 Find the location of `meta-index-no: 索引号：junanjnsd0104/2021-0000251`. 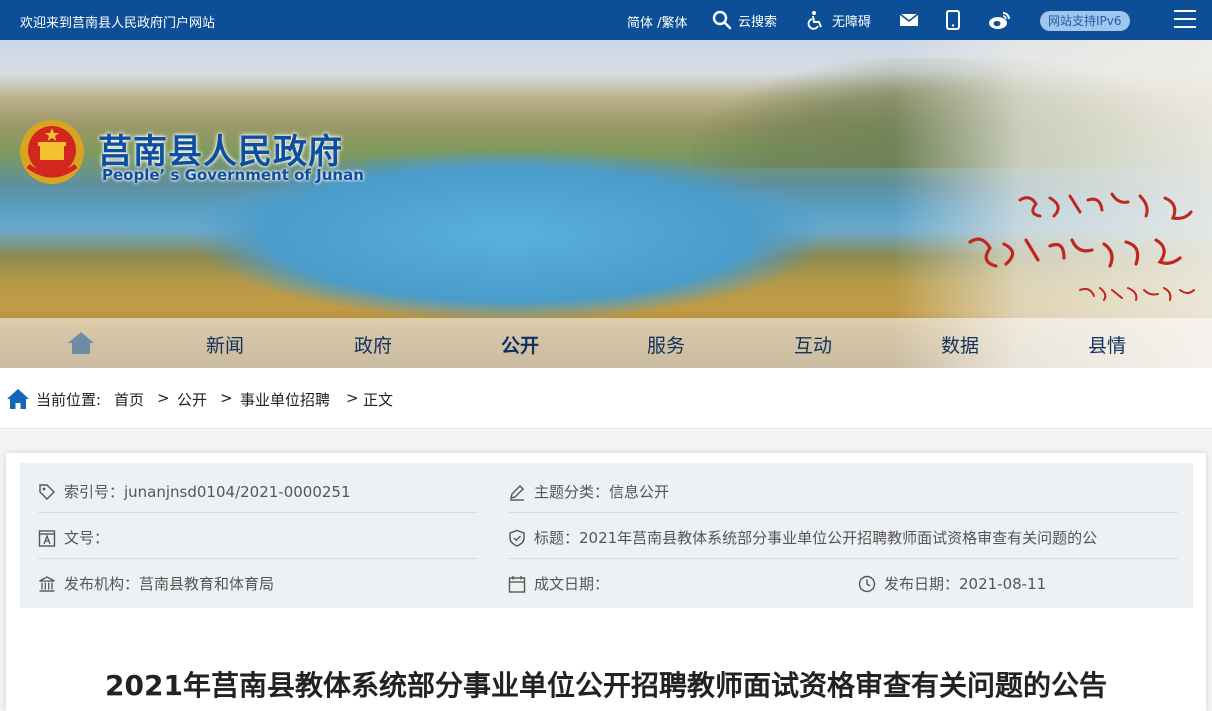

meta-index-no: 索引号：junanjnsd0104/2021-0000251 is located at coordinates (194, 491).